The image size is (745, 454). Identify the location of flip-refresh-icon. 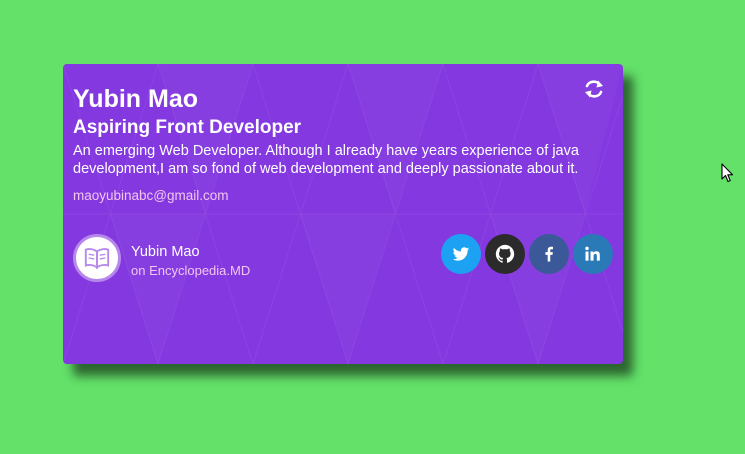
(594, 89).